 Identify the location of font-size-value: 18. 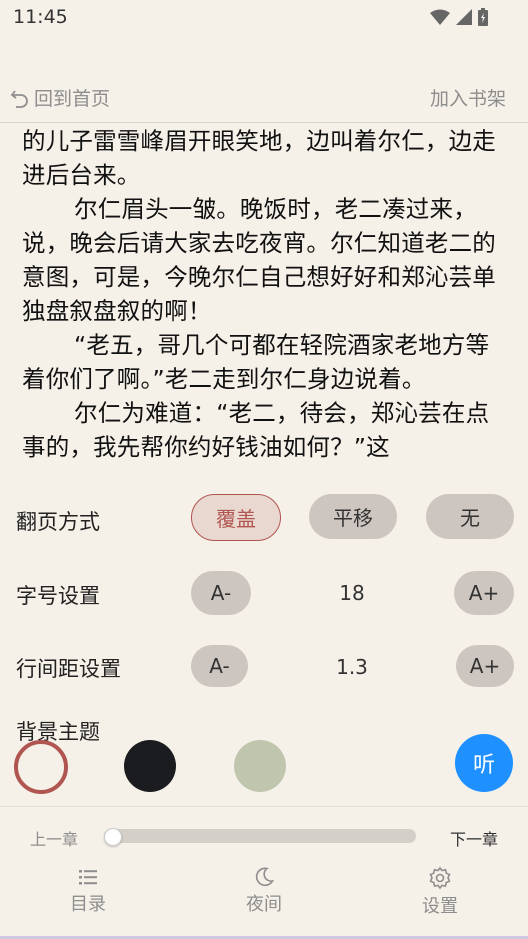
(352, 593).